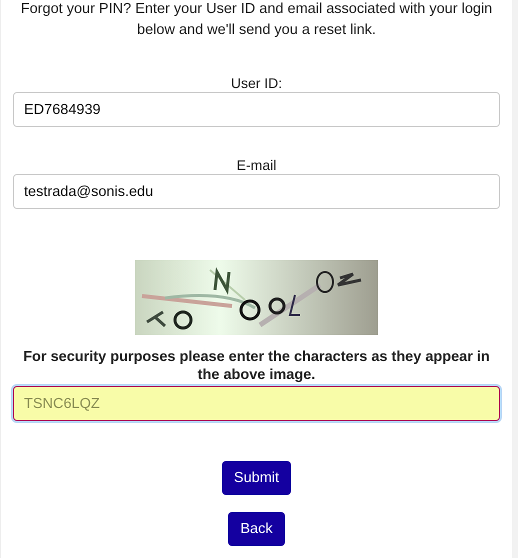 This screenshot has height=558, width=518. I want to click on field-label: E-mail, so click(256, 165).